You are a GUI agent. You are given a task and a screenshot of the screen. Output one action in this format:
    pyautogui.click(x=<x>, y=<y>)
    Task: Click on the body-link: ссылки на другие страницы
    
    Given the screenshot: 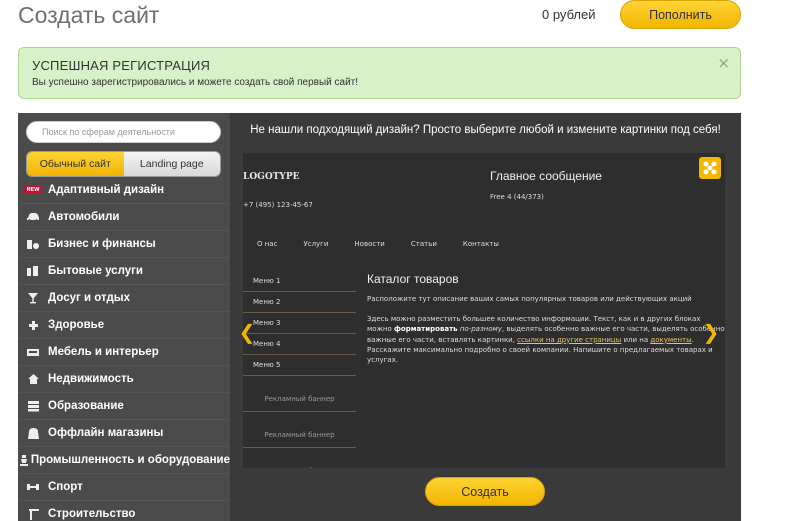 What is the action you would take?
    pyautogui.click(x=569, y=339)
    